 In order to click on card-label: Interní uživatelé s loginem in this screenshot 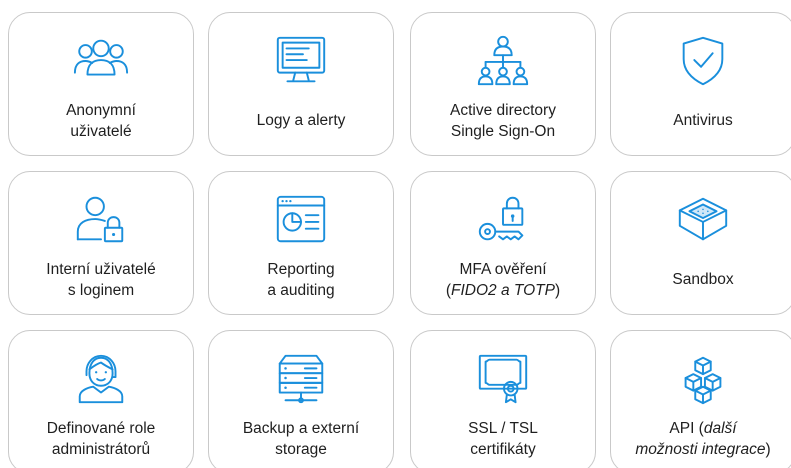, I will do `click(101, 280)`.